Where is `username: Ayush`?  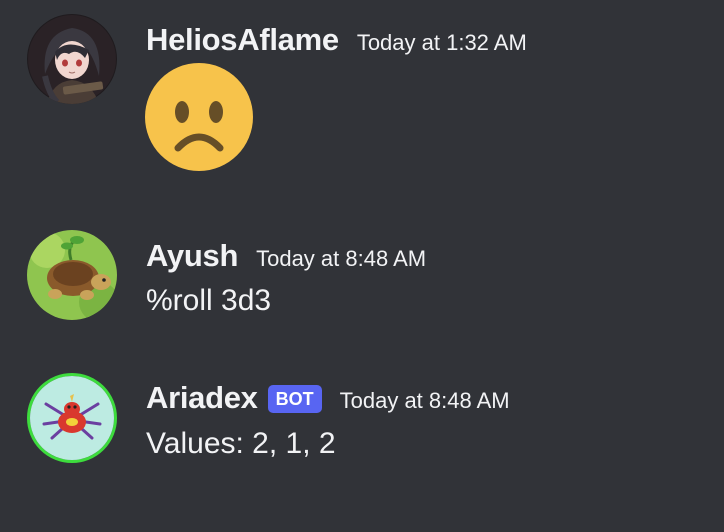 username: Ayush is located at coordinates (192, 256).